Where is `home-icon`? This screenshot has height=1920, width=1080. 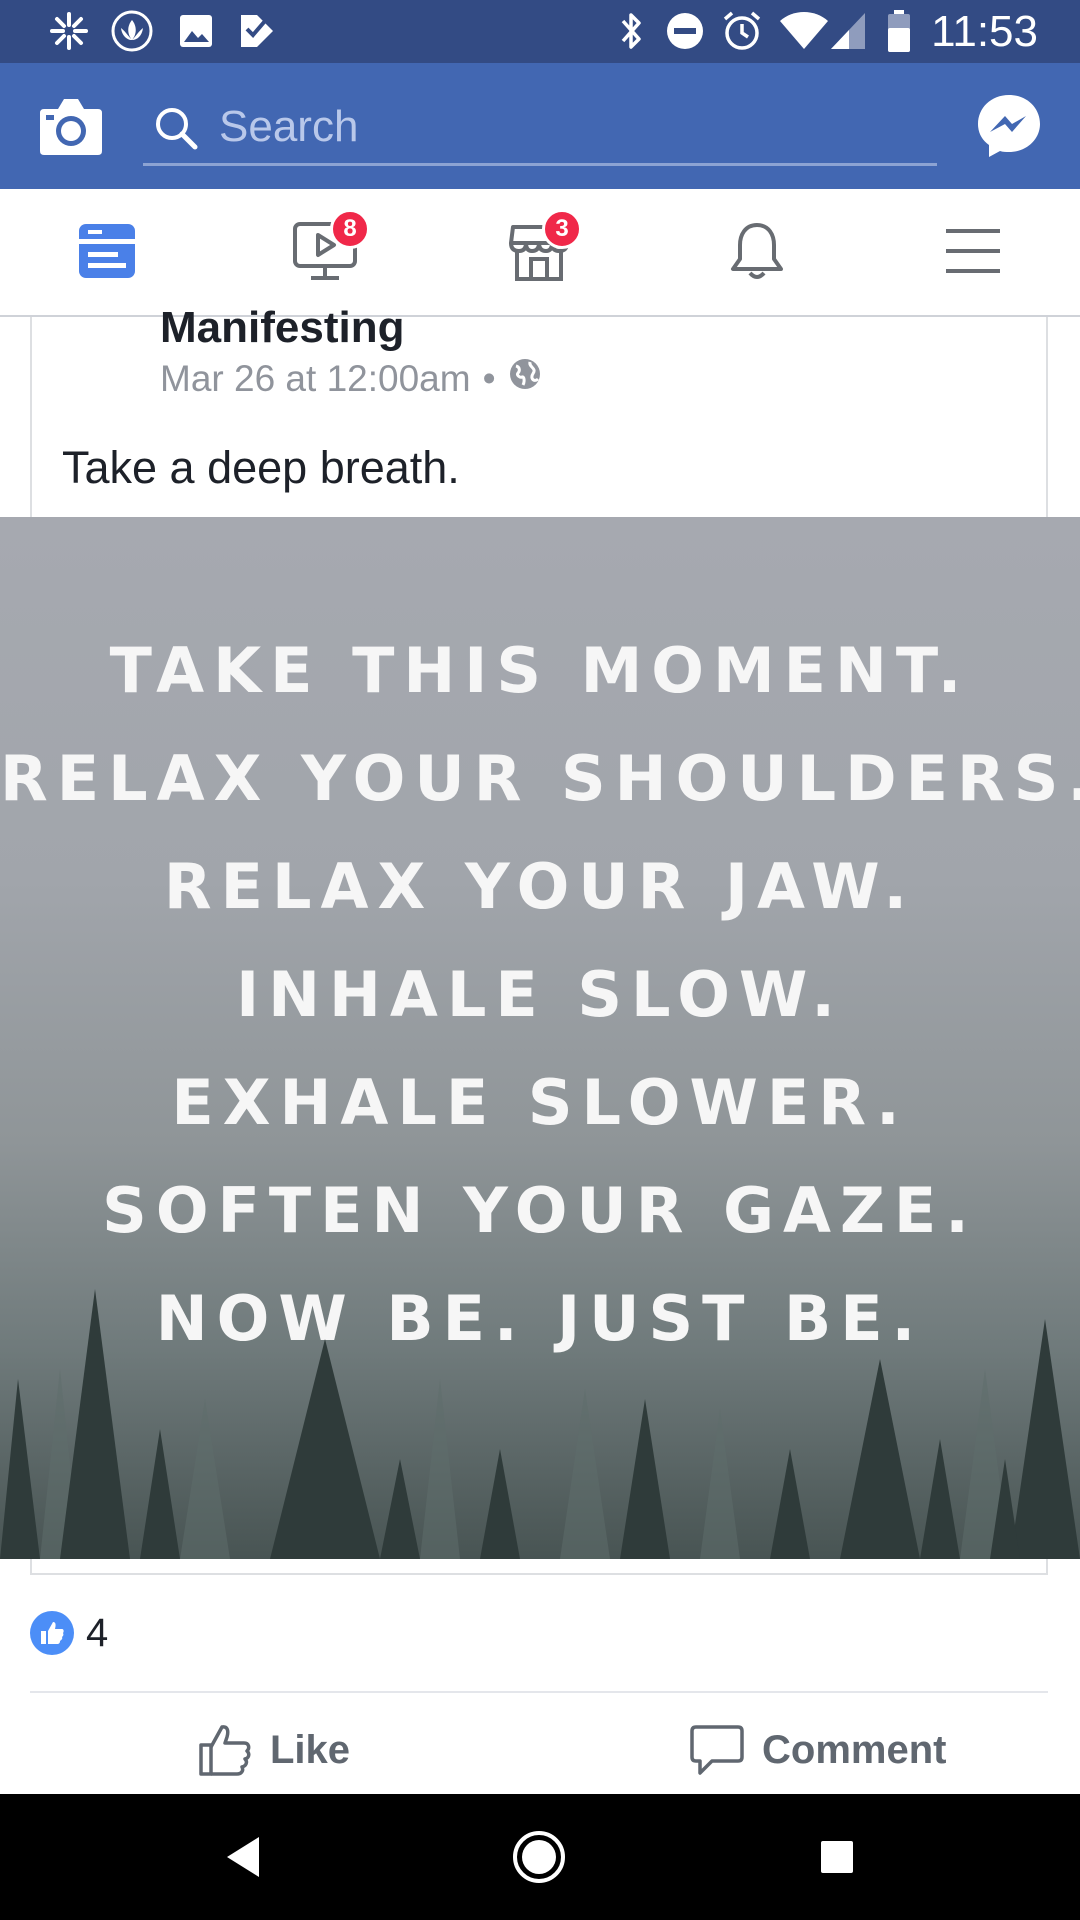 home-icon is located at coordinates (539, 1857).